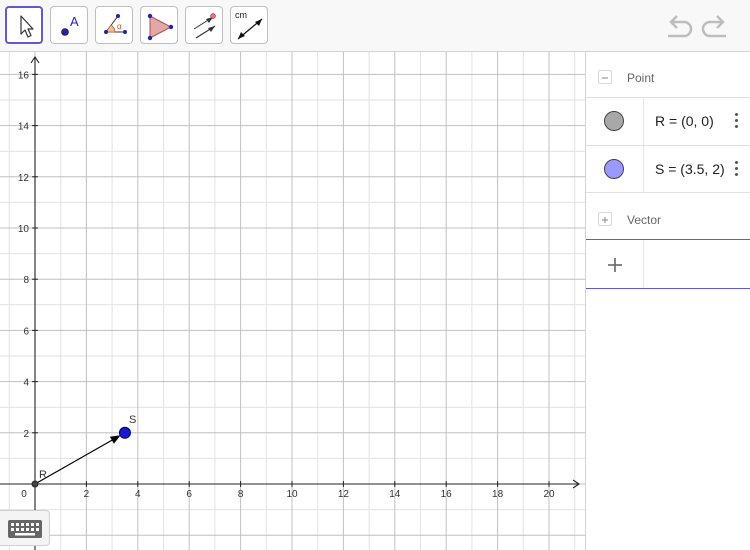 Image resolution: width=750 pixels, height=550 pixels. What do you see at coordinates (189, 494) in the screenshot?
I see `x-tick-label: 6` at bounding box center [189, 494].